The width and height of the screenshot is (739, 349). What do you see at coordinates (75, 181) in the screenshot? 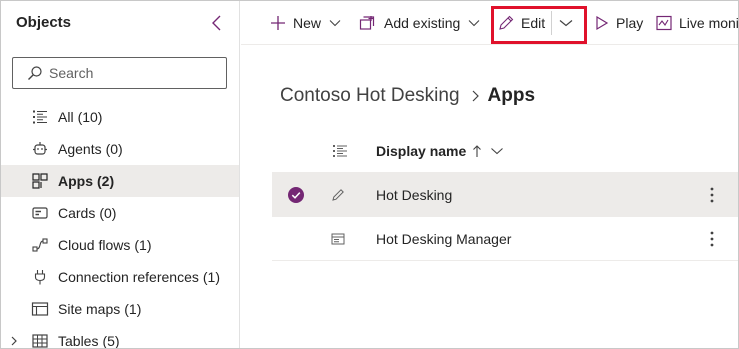
I see `sidebar-item-label: Apps` at bounding box center [75, 181].